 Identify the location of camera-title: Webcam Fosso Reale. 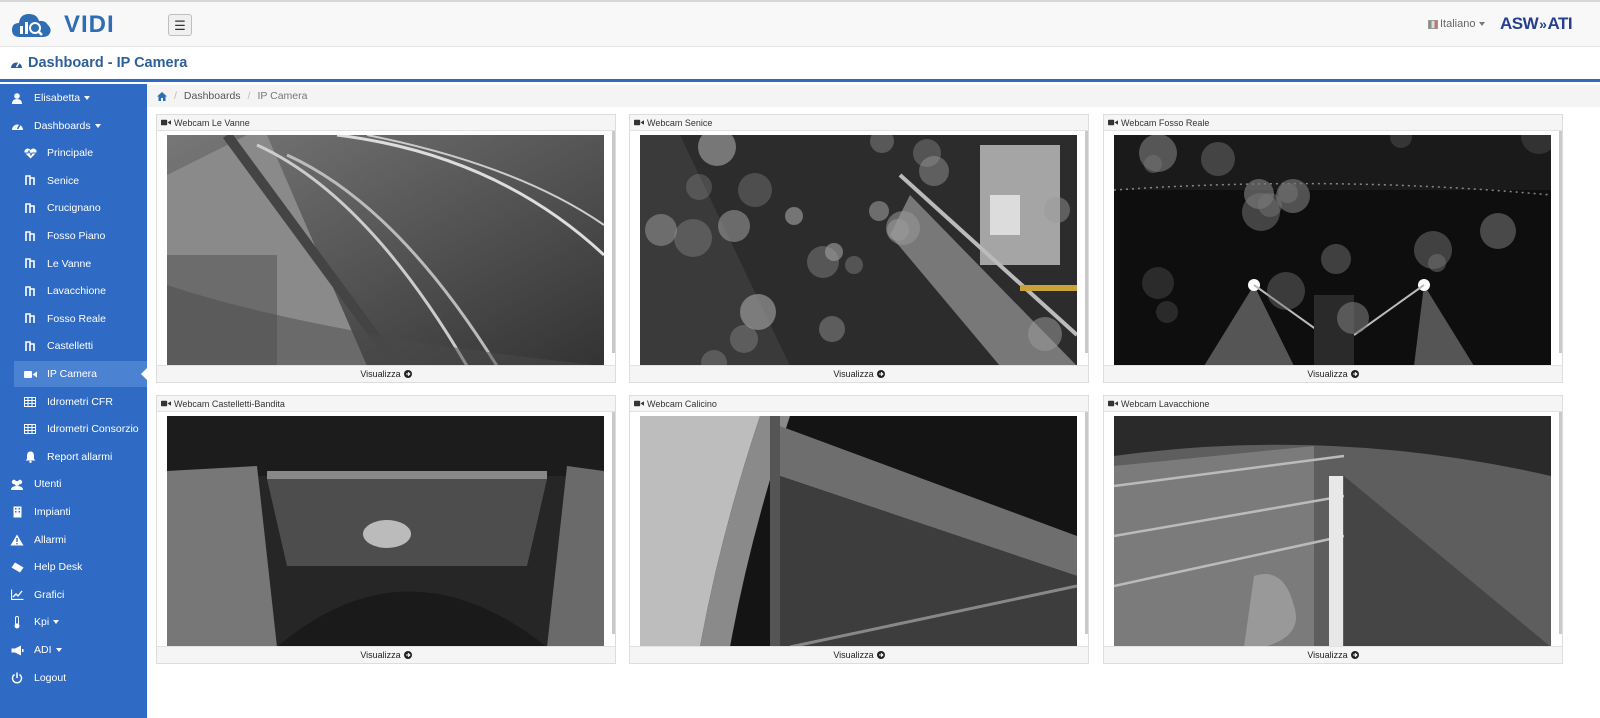
(1165, 122).